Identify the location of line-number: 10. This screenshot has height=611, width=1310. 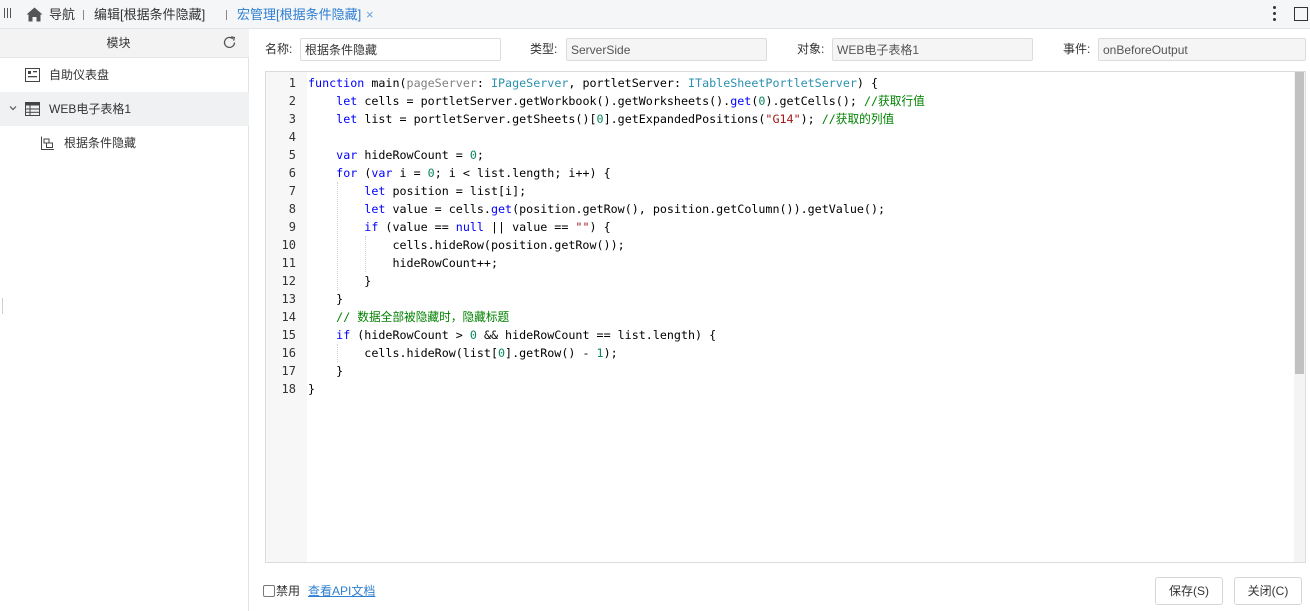
(288, 245).